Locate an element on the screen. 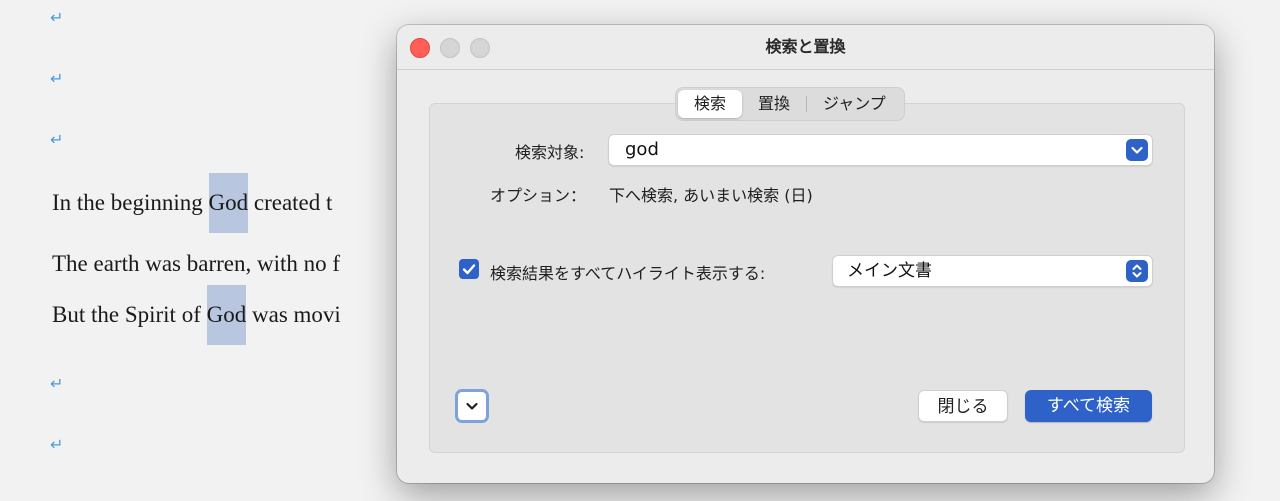 This screenshot has height=501, width=1280. line-text: was movi is located at coordinates (293, 314).